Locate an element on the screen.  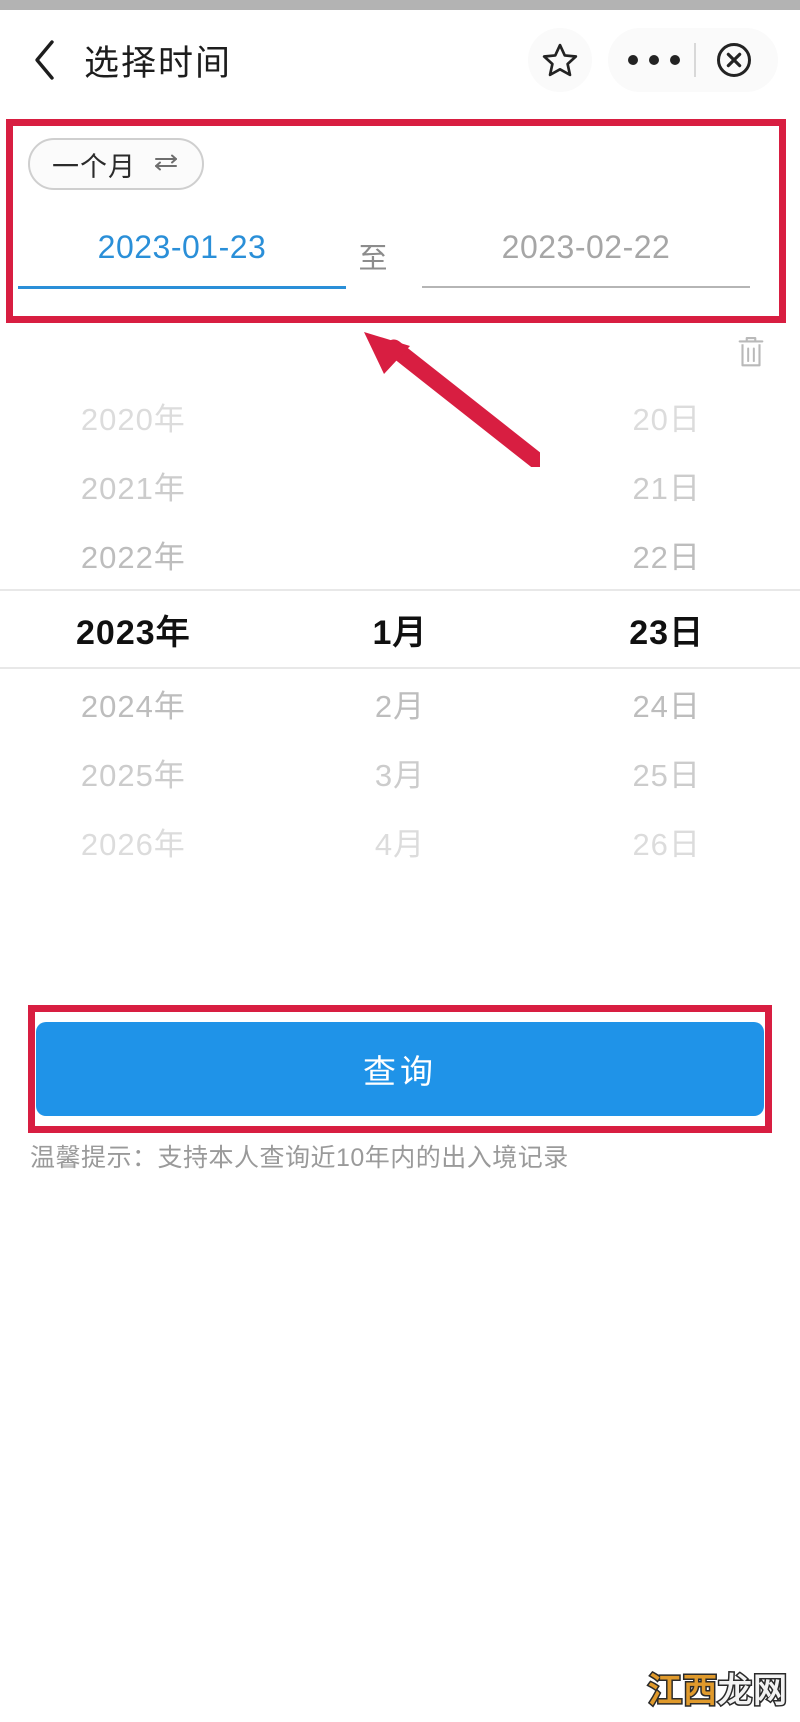
picker-cell-day: 23日 is located at coordinates (667, 632).